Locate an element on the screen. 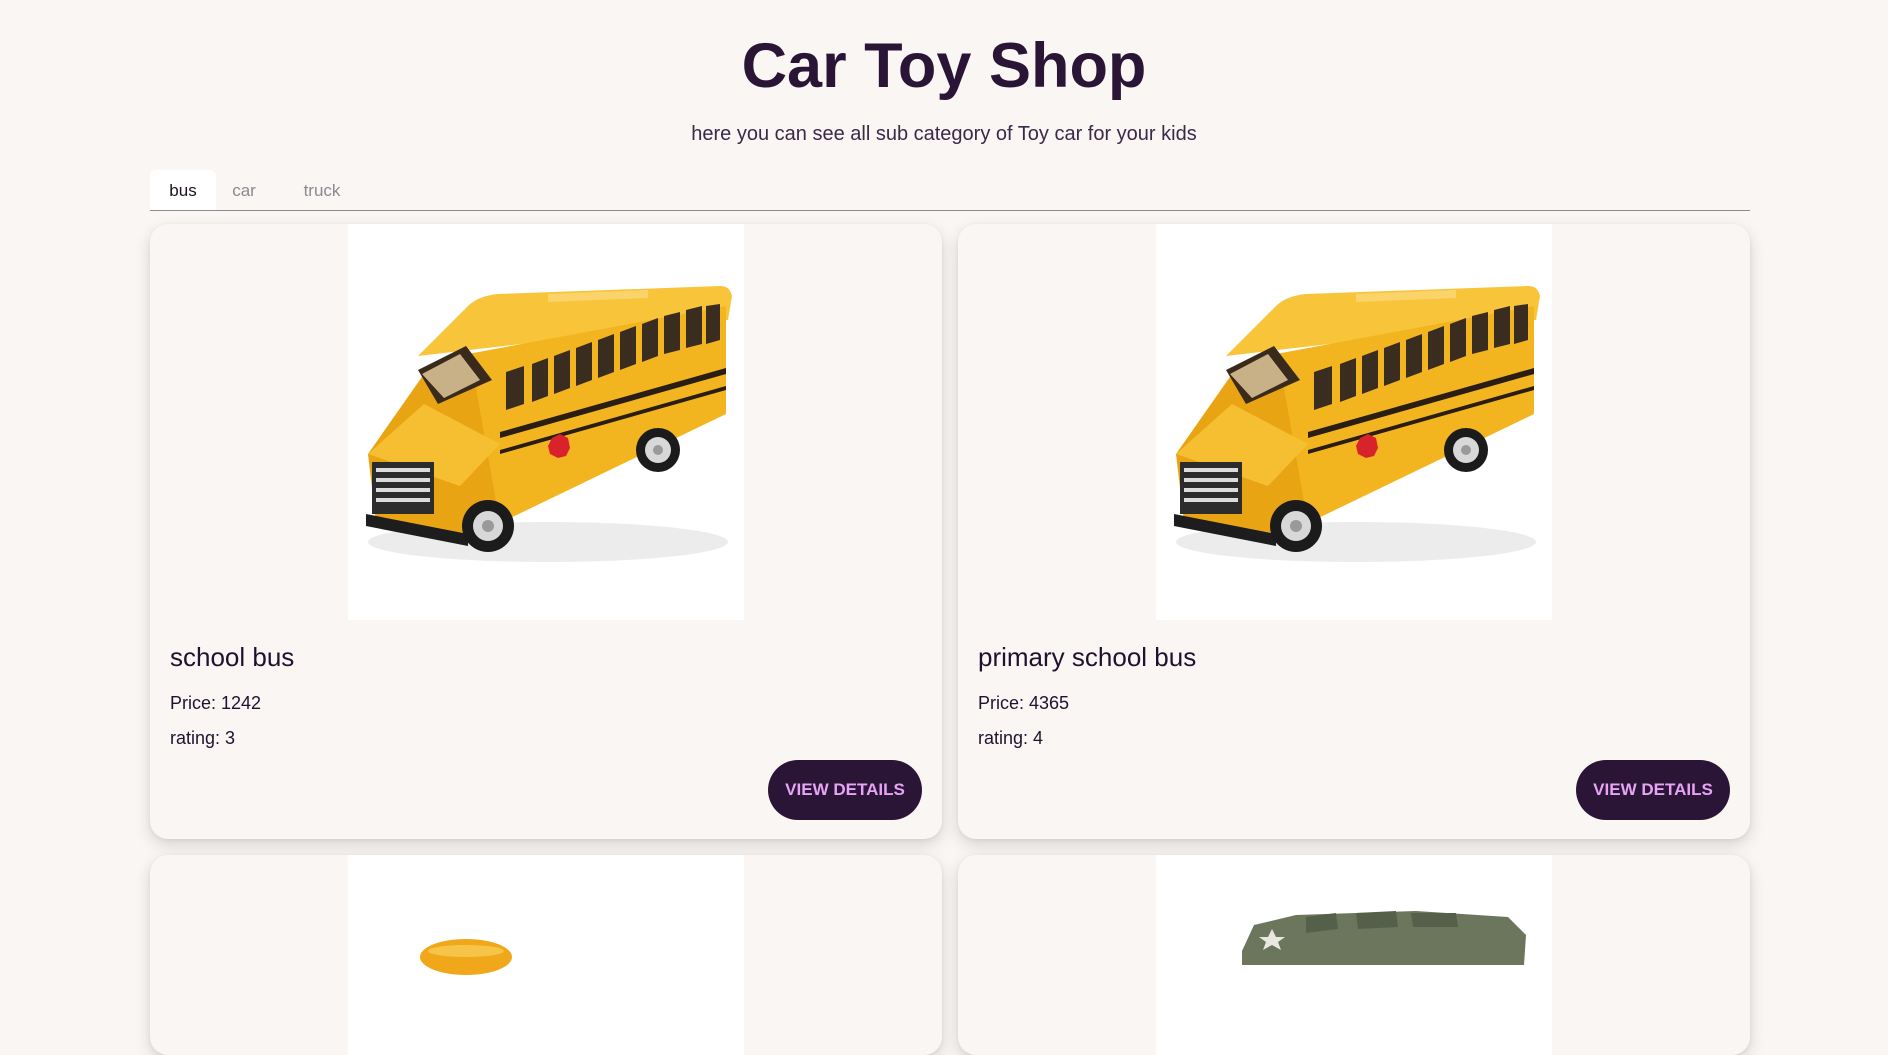  category-tabs: bus car truck is located at coordinates (950, 190).